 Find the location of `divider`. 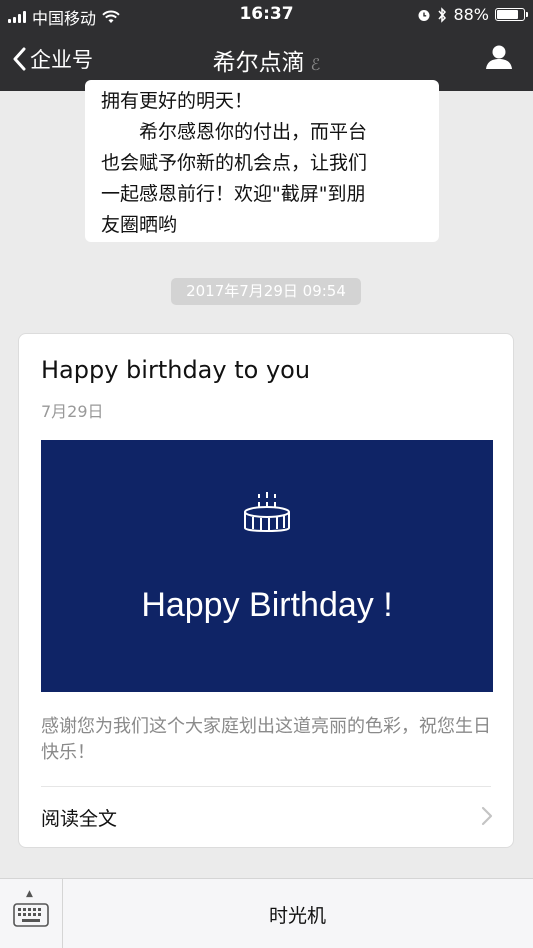

divider is located at coordinates (266, 786).